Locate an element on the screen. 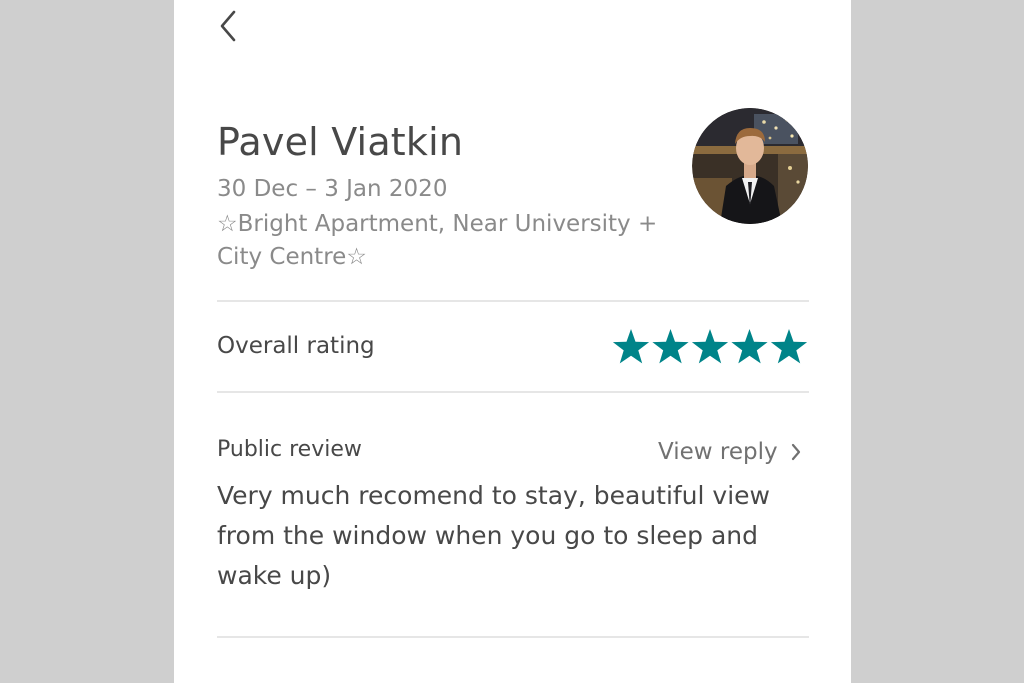  user-photo is located at coordinates (750, 166).